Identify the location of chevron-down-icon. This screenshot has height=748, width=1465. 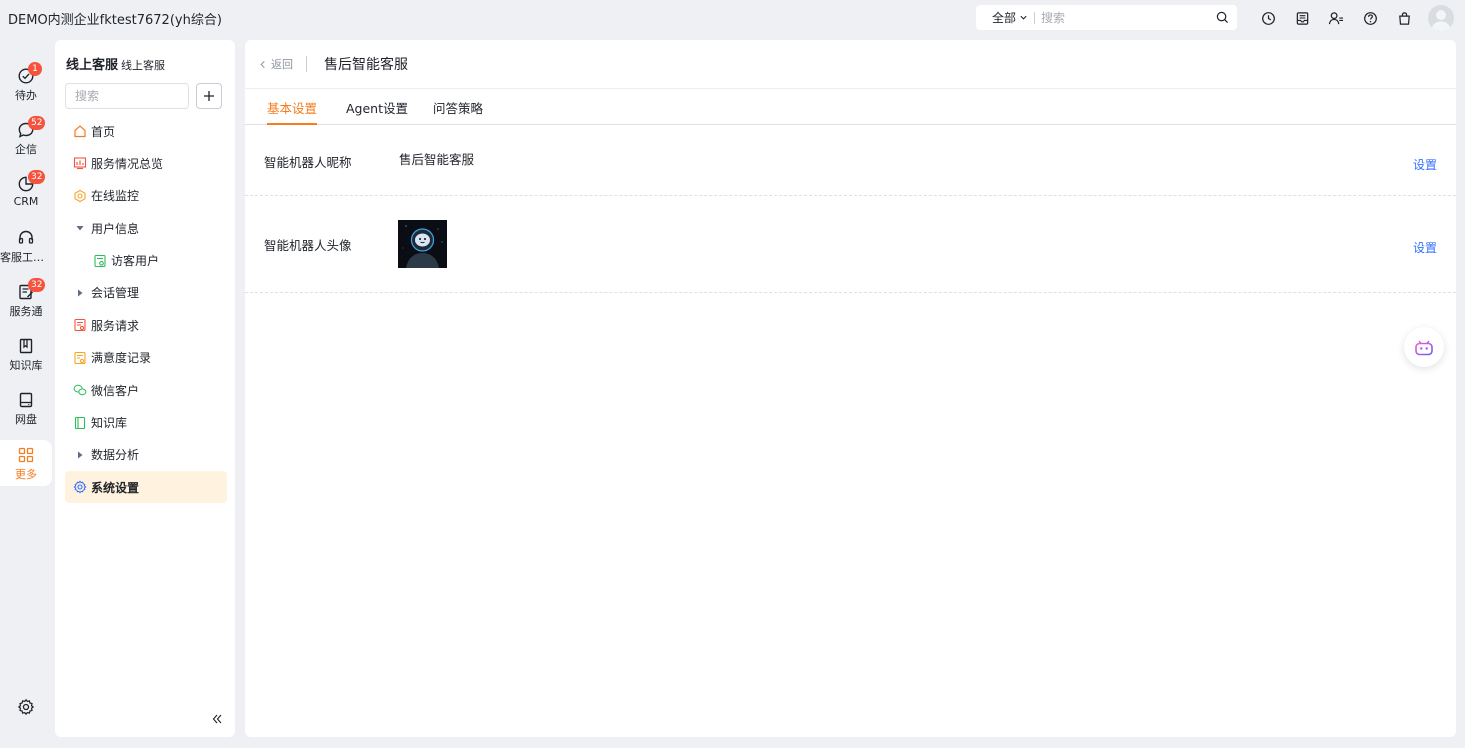
(1023, 18).